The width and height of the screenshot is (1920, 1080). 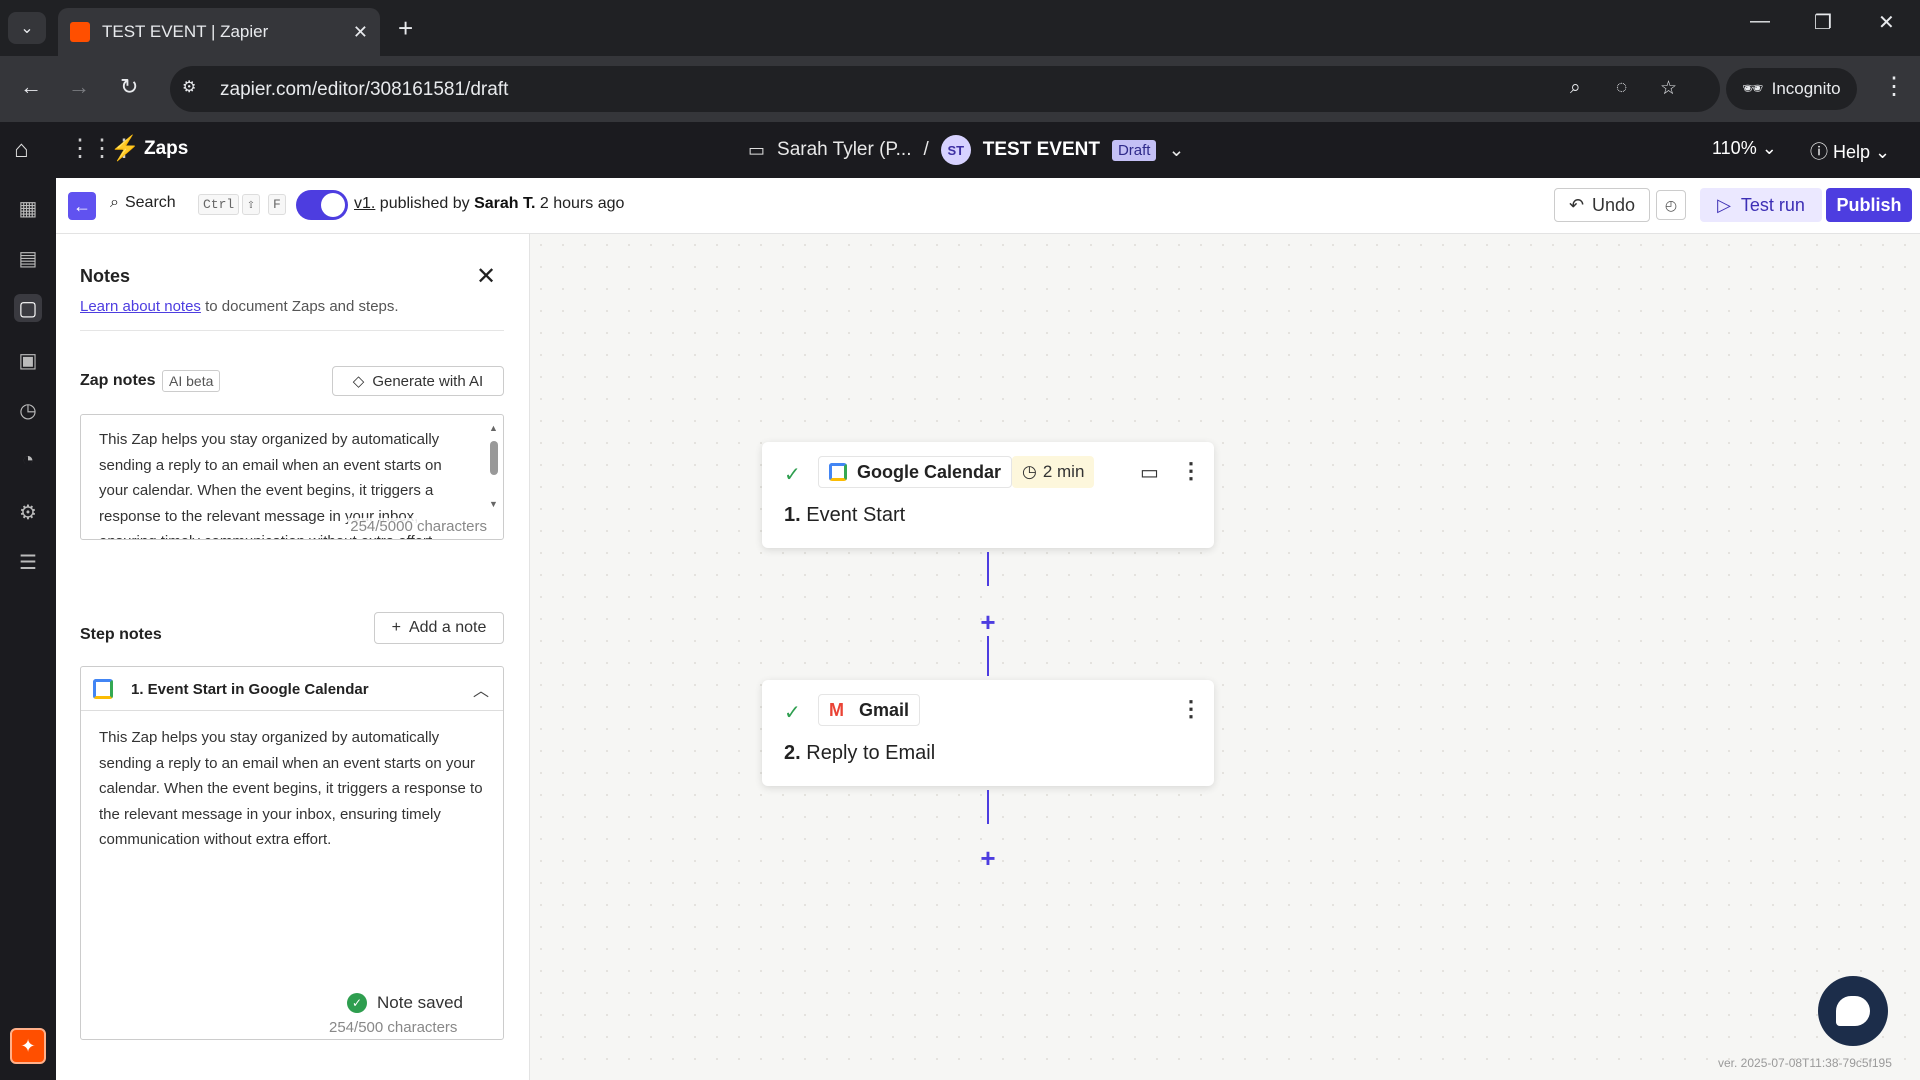 I want to click on apps-icon: ▦, so click(x=28, y=208).